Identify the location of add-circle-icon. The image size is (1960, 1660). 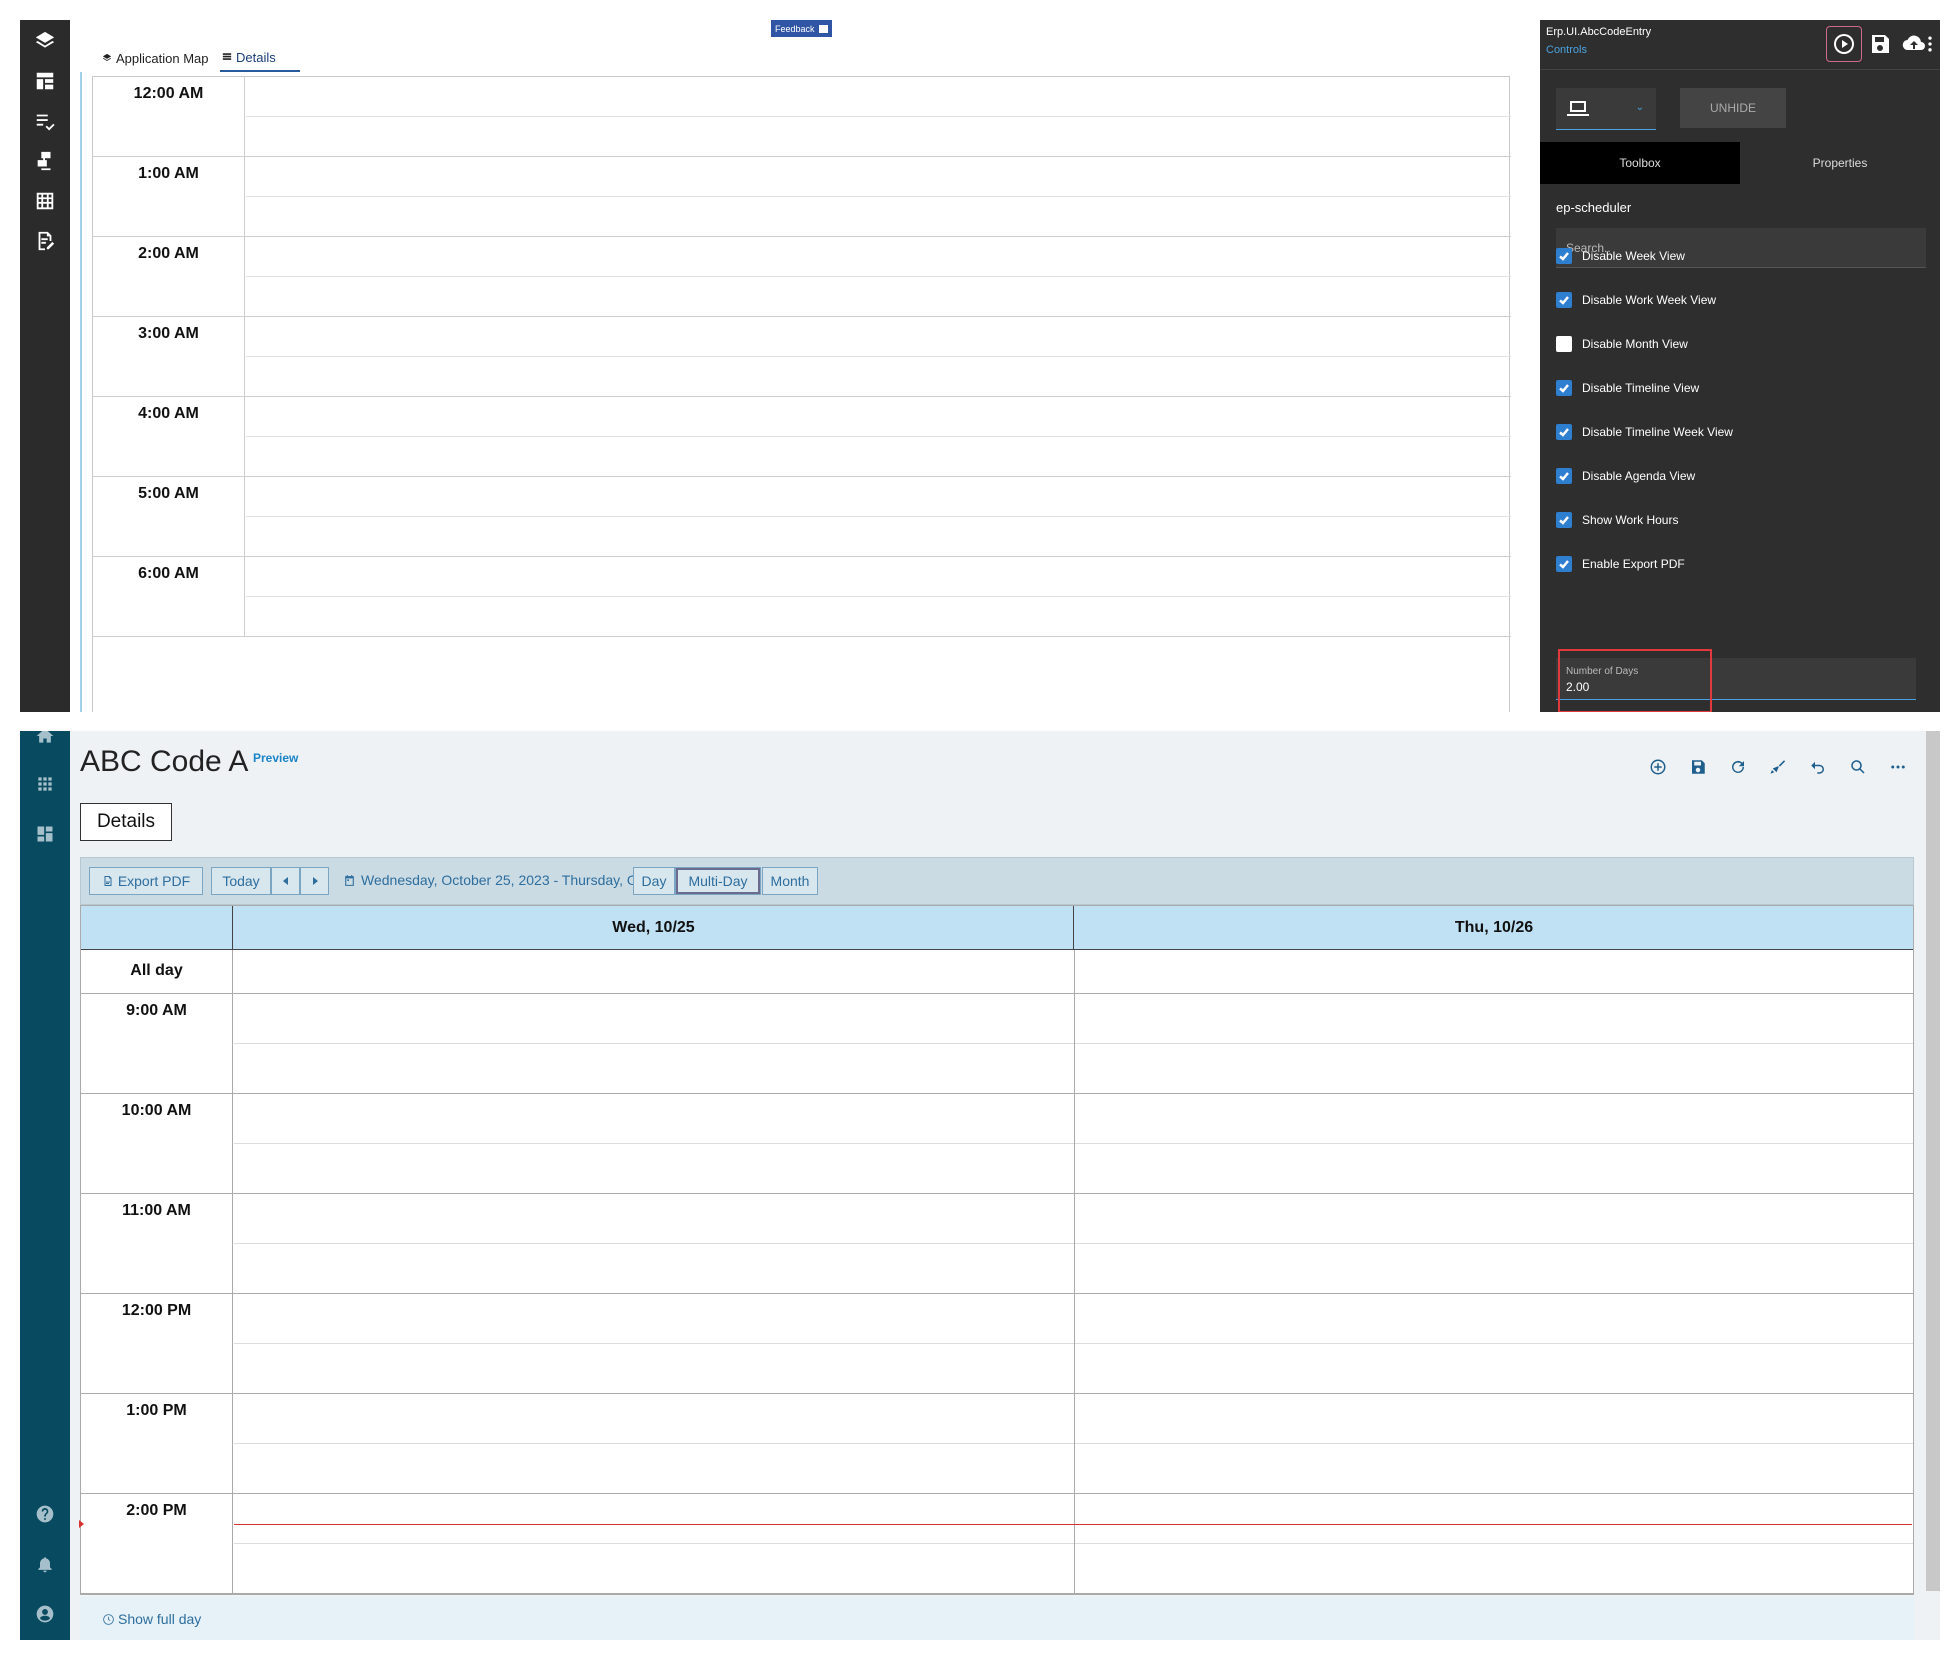
(1658, 767).